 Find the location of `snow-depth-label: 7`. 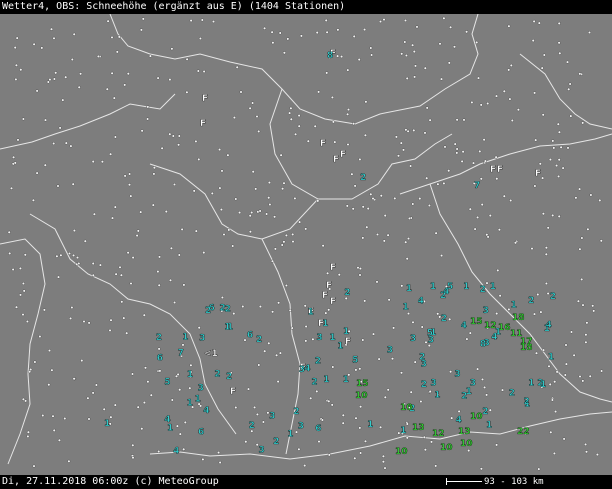

snow-depth-label: 7 is located at coordinates (477, 186).